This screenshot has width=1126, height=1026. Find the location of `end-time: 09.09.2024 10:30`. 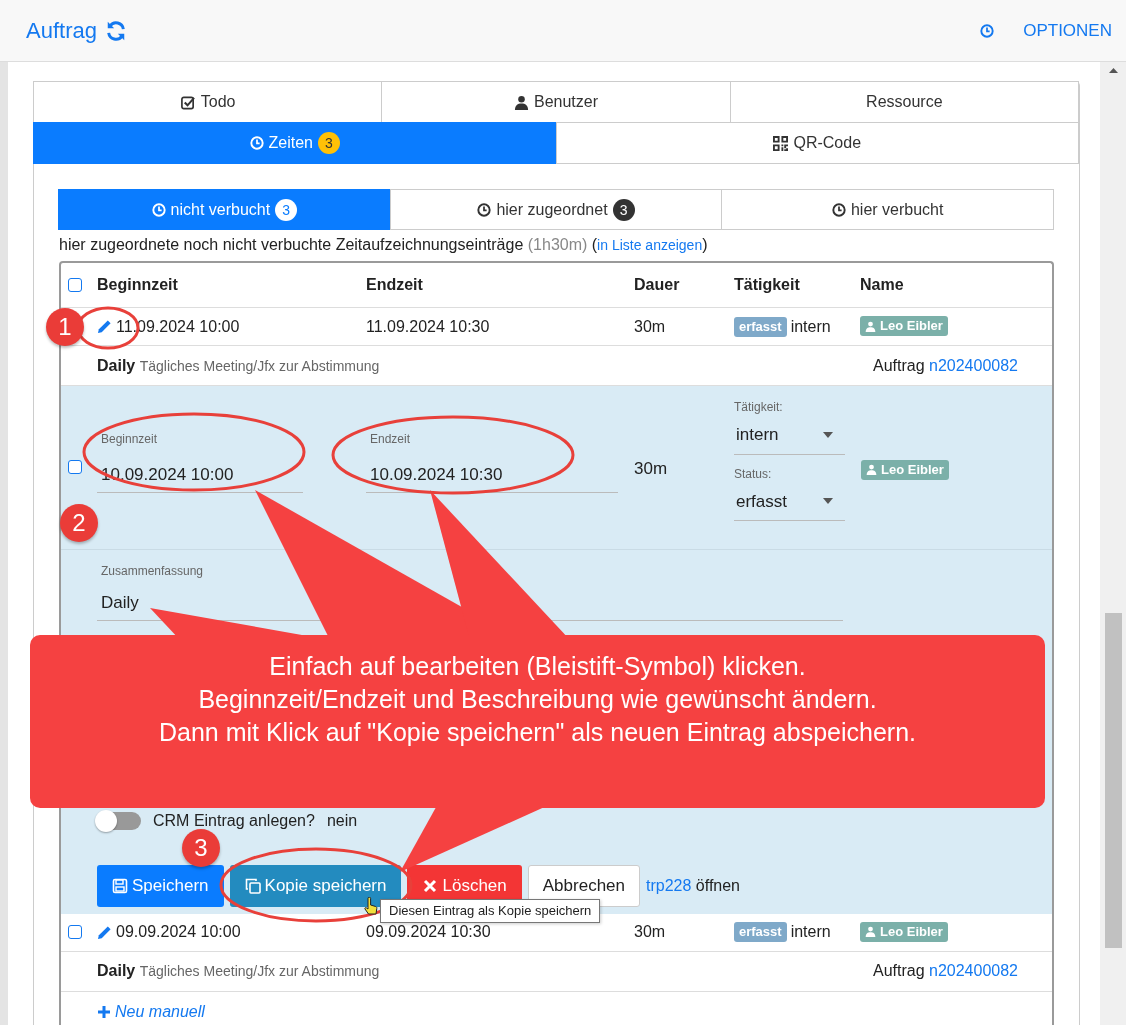

end-time: 09.09.2024 10:30 is located at coordinates (429, 932).